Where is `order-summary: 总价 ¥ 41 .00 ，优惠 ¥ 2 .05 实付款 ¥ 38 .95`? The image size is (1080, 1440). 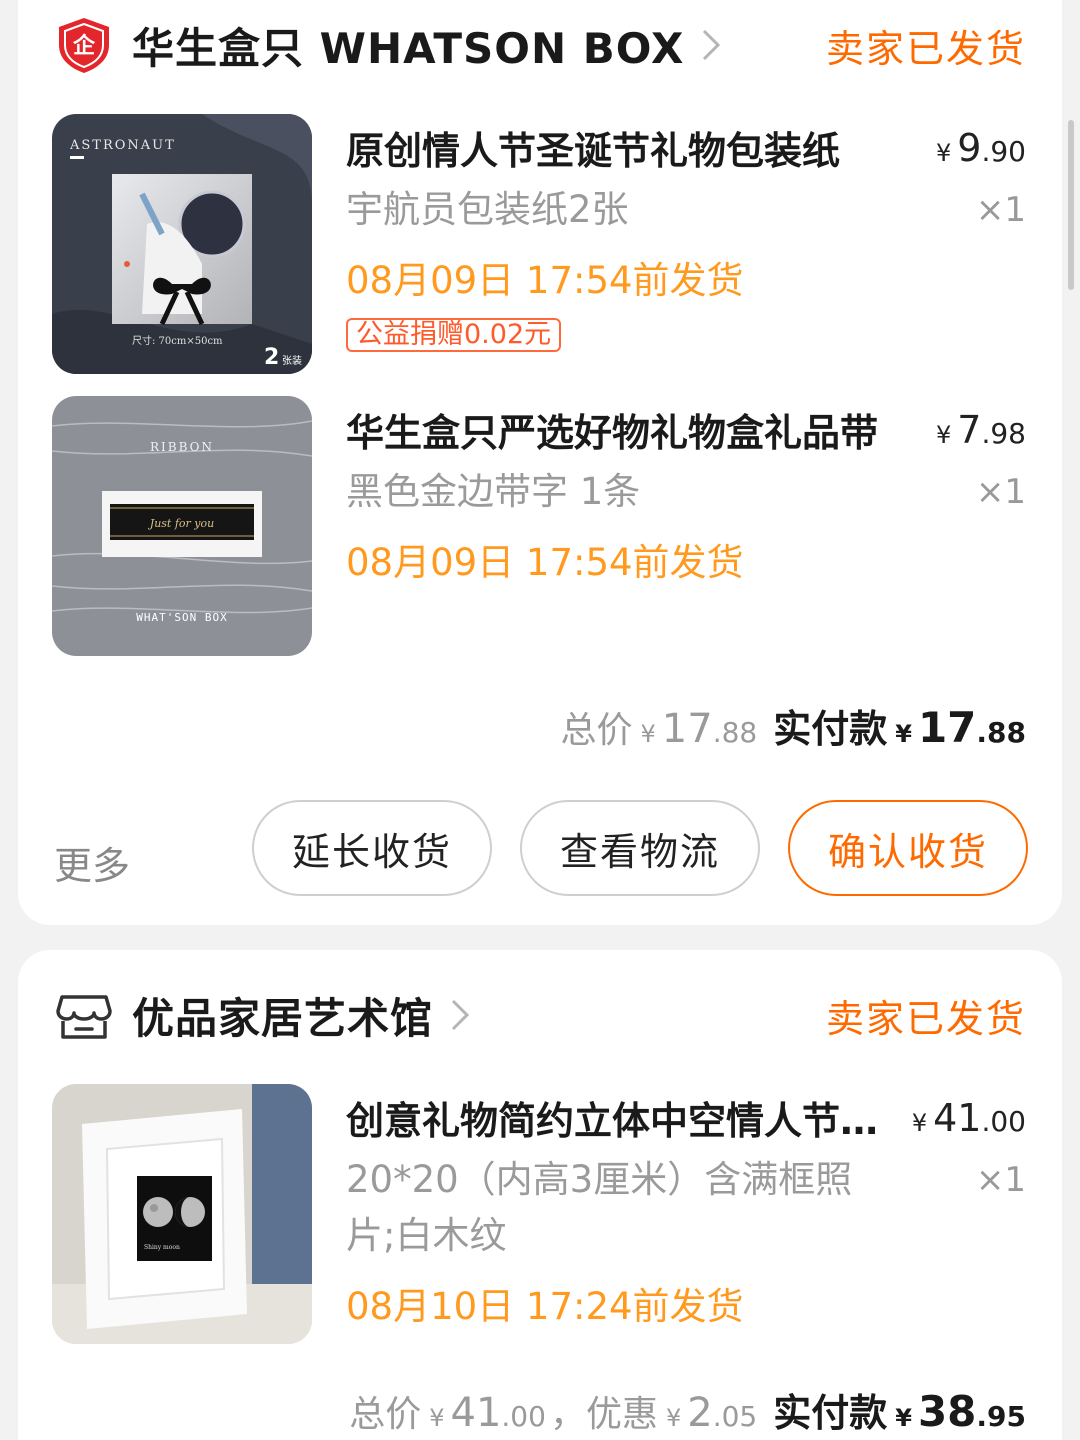 order-summary: 总价 ¥ 41 .00 ，优惠 ¥ 2 .05 实付款 ¥ 38 .95 is located at coordinates (687, 1411).